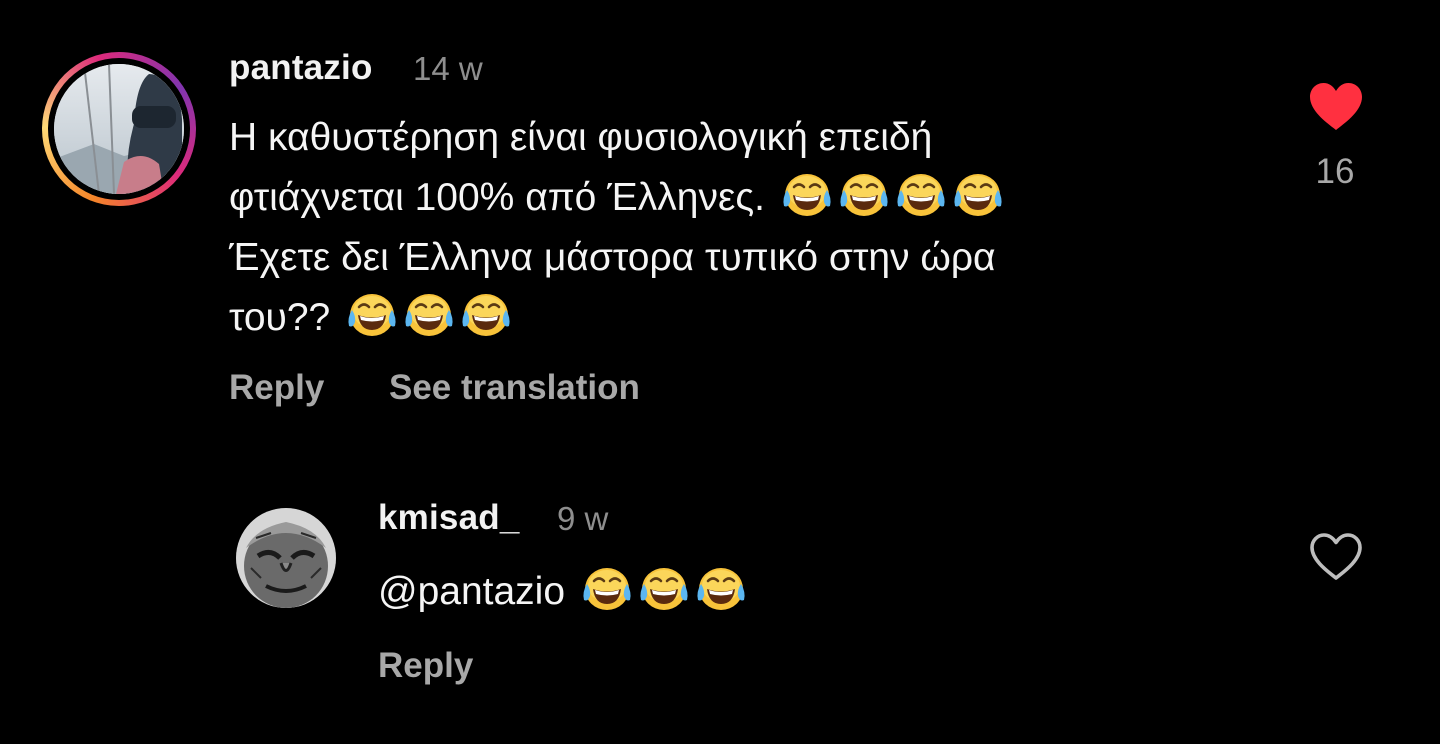 The height and width of the screenshot is (744, 1440). What do you see at coordinates (583, 518) in the screenshot?
I see `comment-timestamp: 9 w` at bounding box center [583, 518].